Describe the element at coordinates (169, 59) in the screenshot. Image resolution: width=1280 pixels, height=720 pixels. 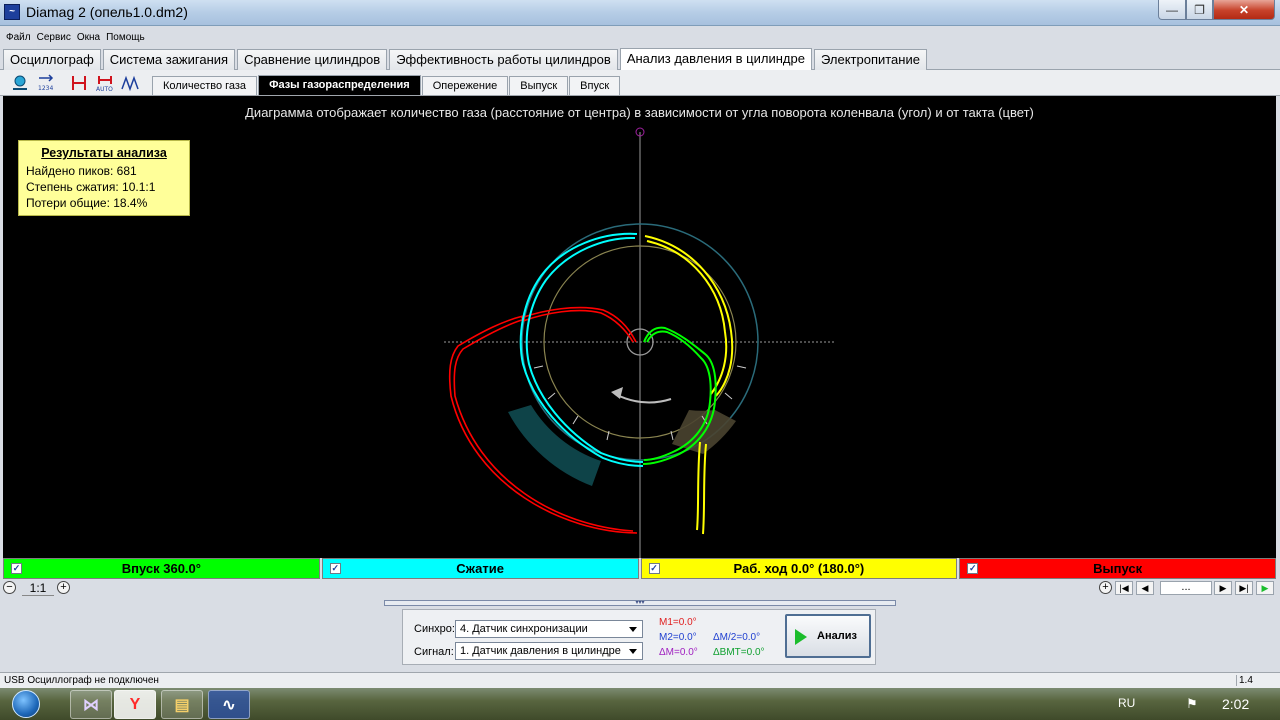
I see `tab-ignition-system: Система зажигания` at that location.